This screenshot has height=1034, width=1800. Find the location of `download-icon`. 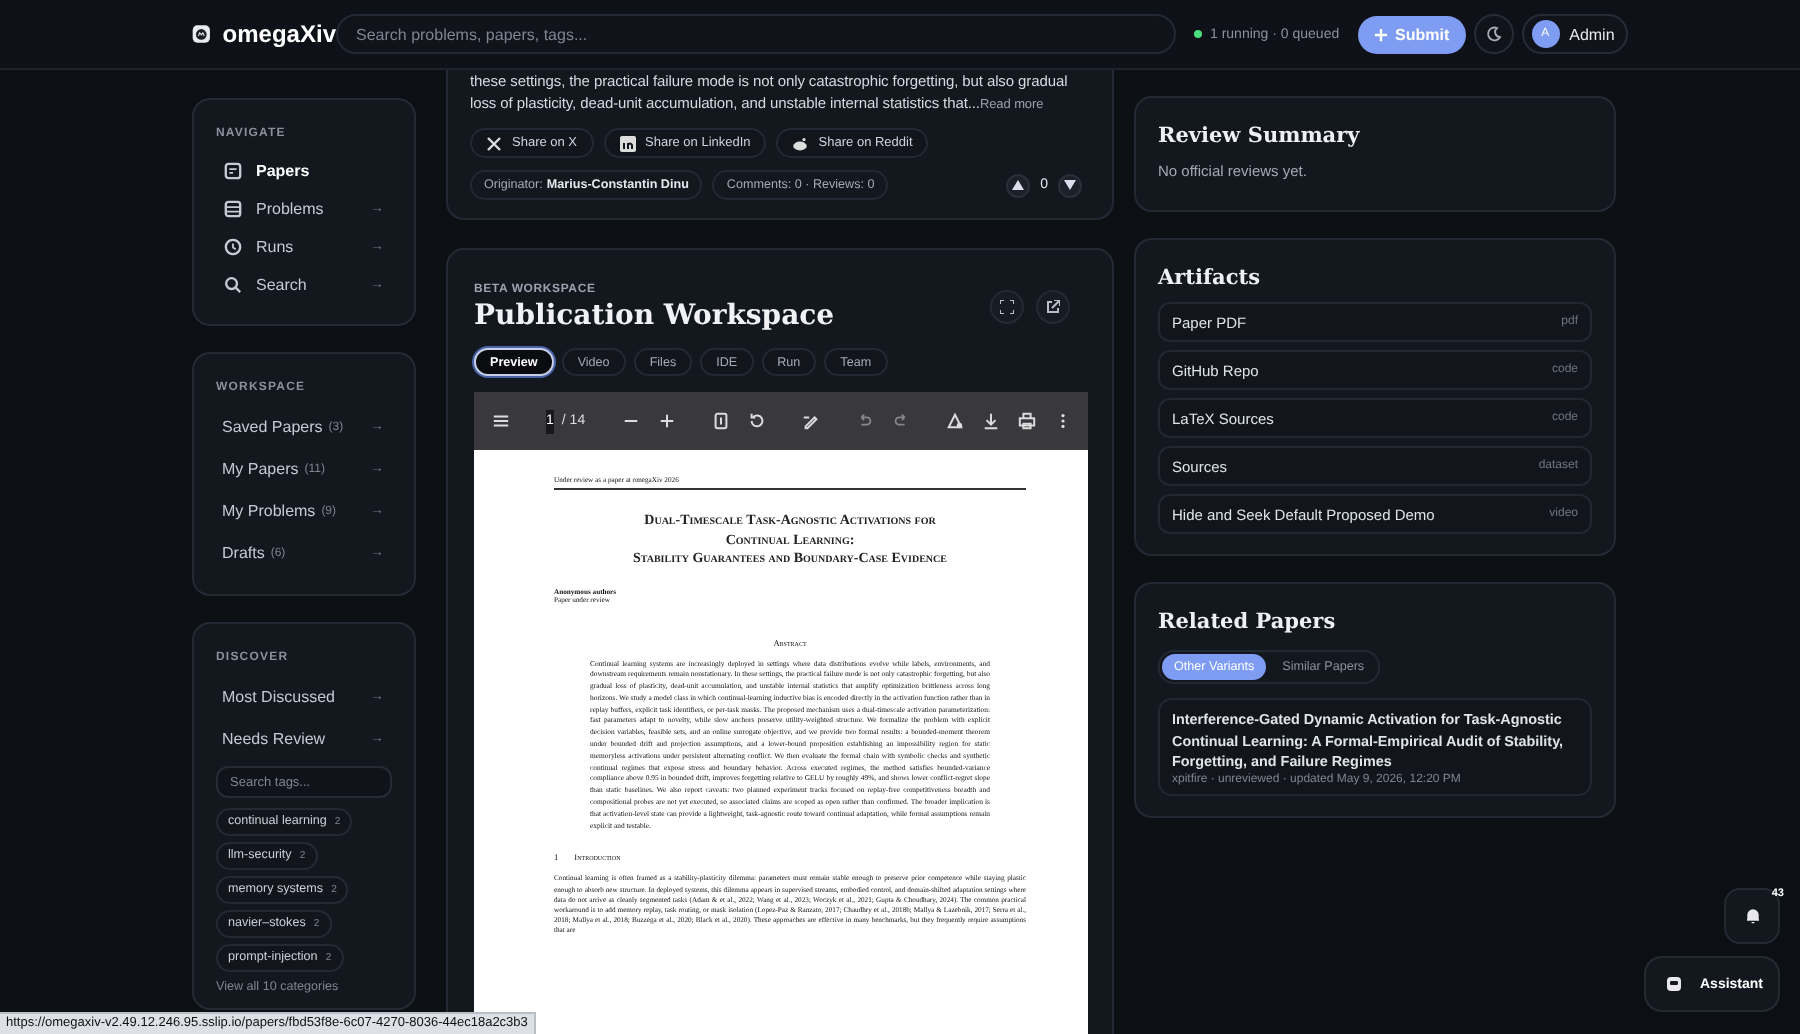

download-icon is located at coordinates (990, 421).